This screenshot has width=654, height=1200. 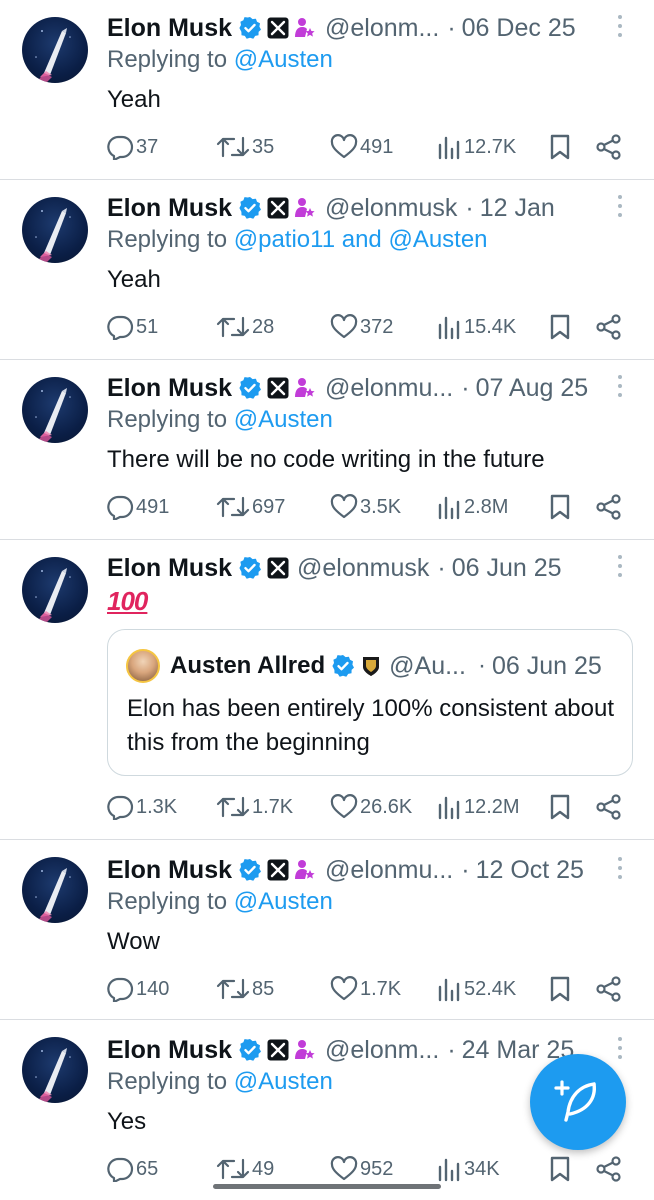 I want to click on views-button: 12.2M, so click(x=478, y=807).